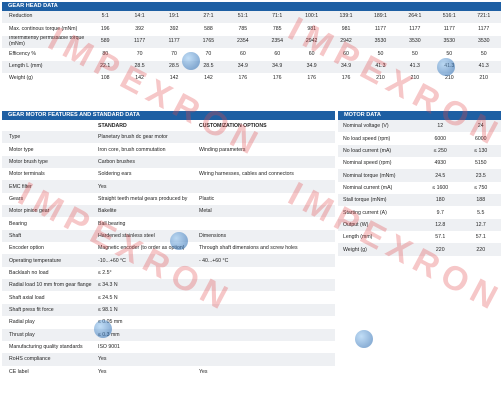 The image size is (503, 400). What do you see at coordinates (144, 125) in the screenshot?
I see `column-header-standard: STANDARD` at bounding box center [144, 125].